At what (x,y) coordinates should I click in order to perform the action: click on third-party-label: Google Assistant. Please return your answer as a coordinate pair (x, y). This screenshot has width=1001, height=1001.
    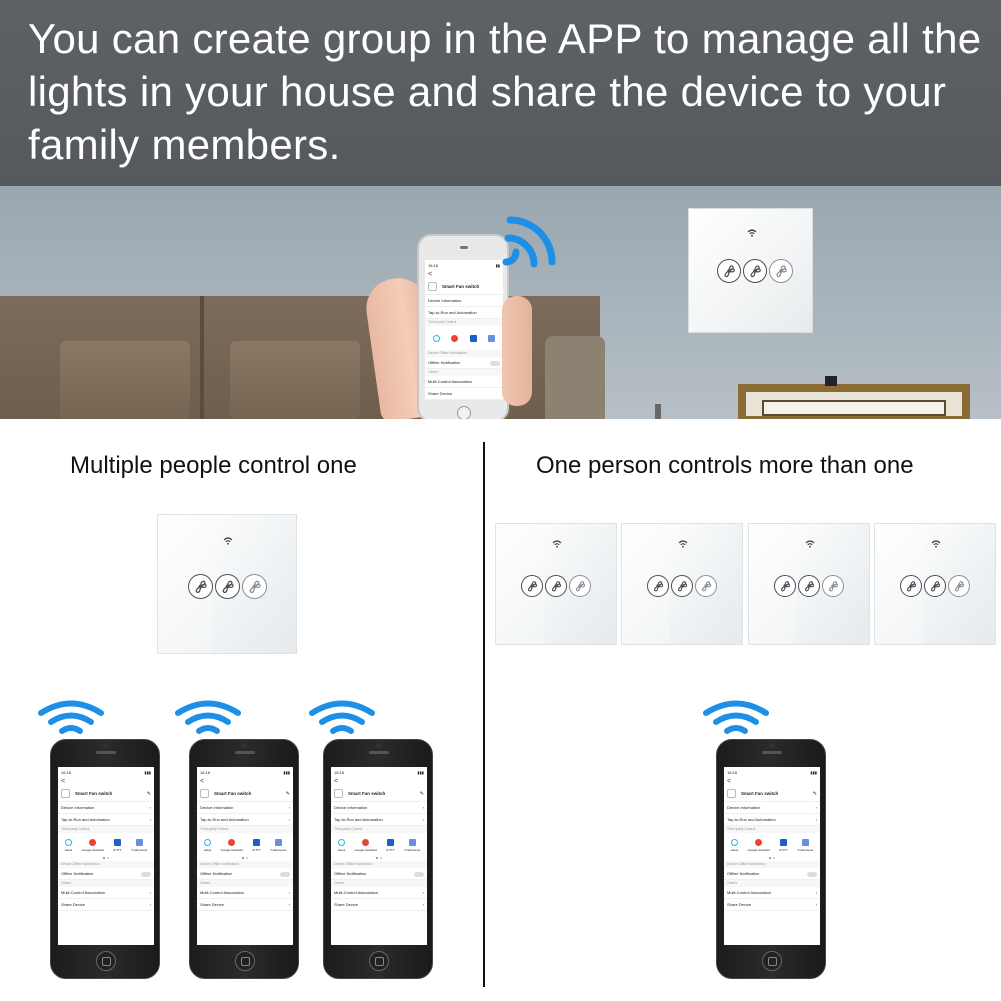
    Looking at the image, I should click on (93, 849).